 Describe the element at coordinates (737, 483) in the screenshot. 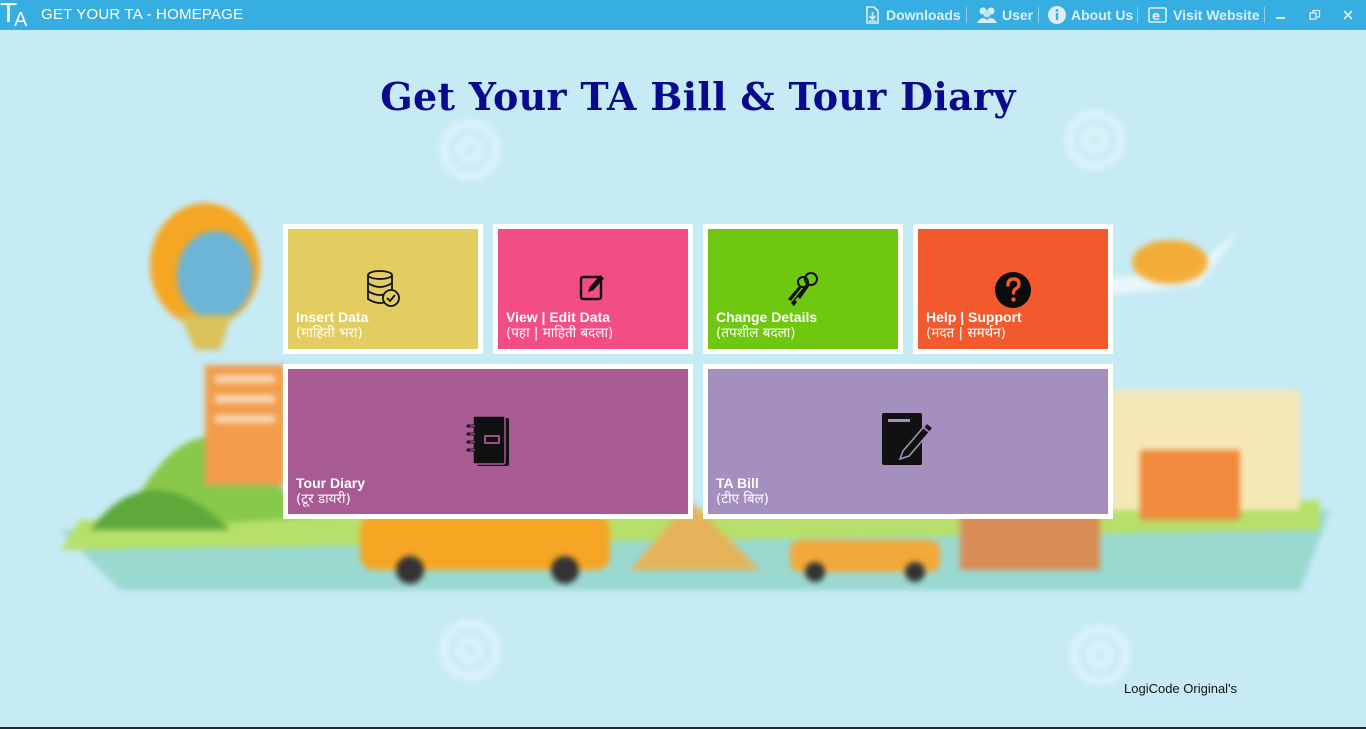

I see `tile-title: TA Bill` at that location.